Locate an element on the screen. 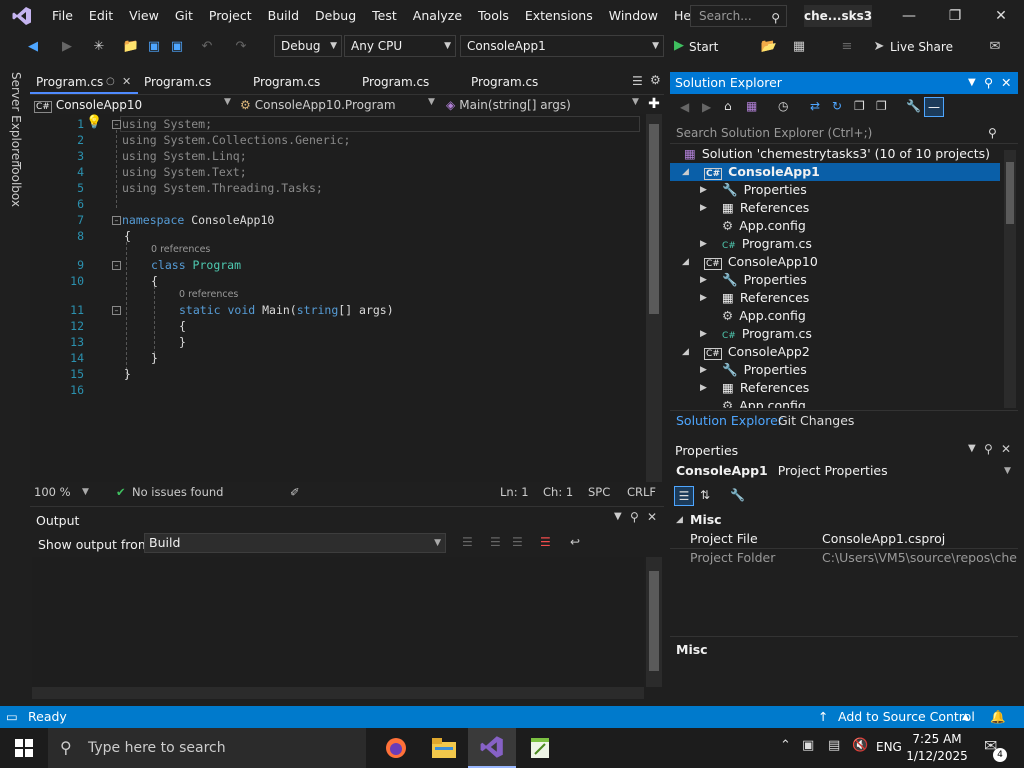 This screenshot has width=1024, height=768. minimize-icon: — is located at coordinates (909, 16).